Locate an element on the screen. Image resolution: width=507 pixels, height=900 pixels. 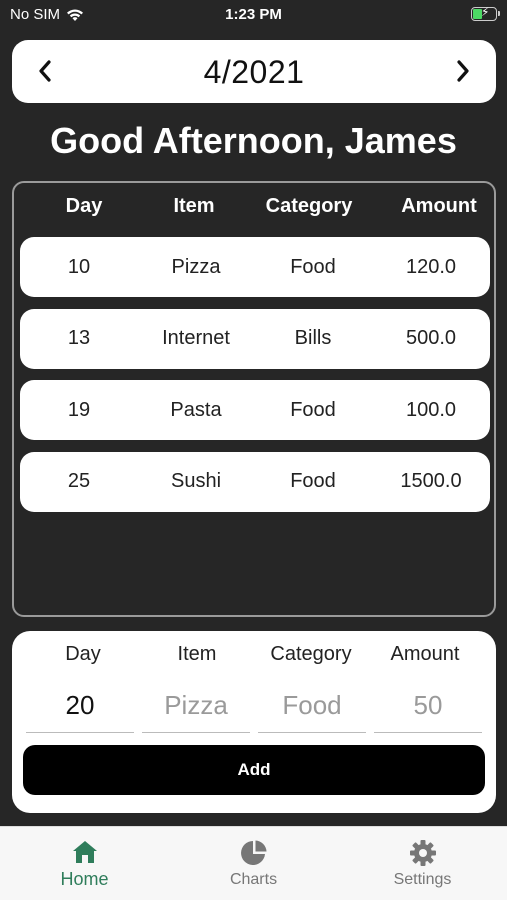
row-day: 10 is located at coordinates (79, 266).